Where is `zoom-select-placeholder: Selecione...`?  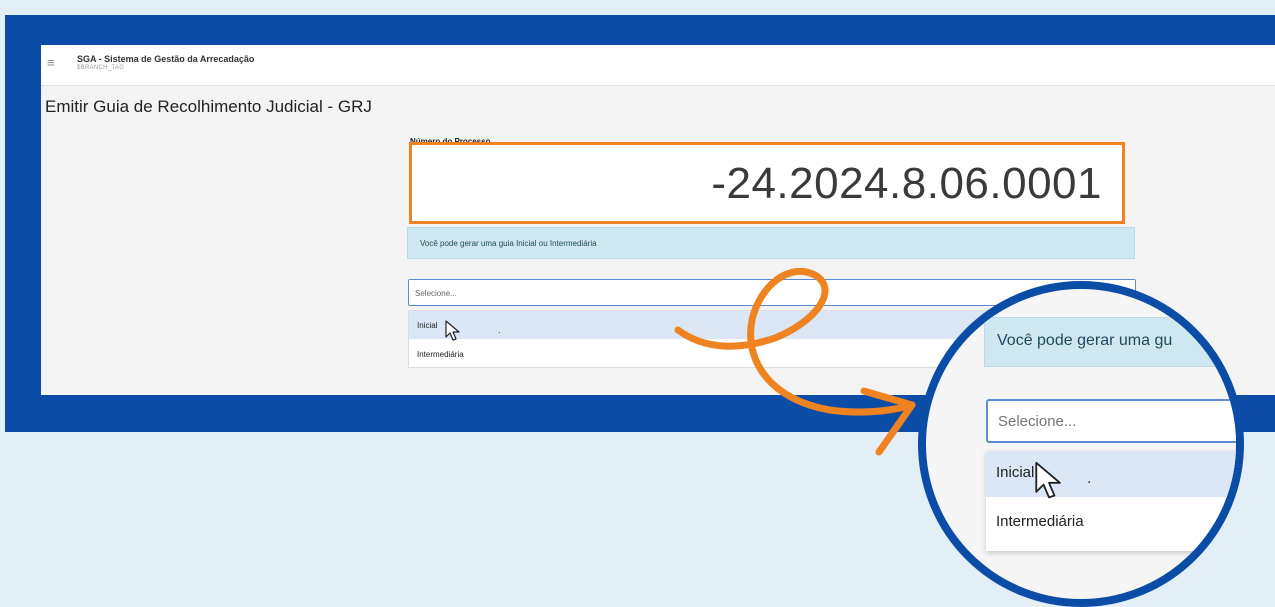 zoom-select-placeholder: Selecione... is located at coordinates (1037, 421).